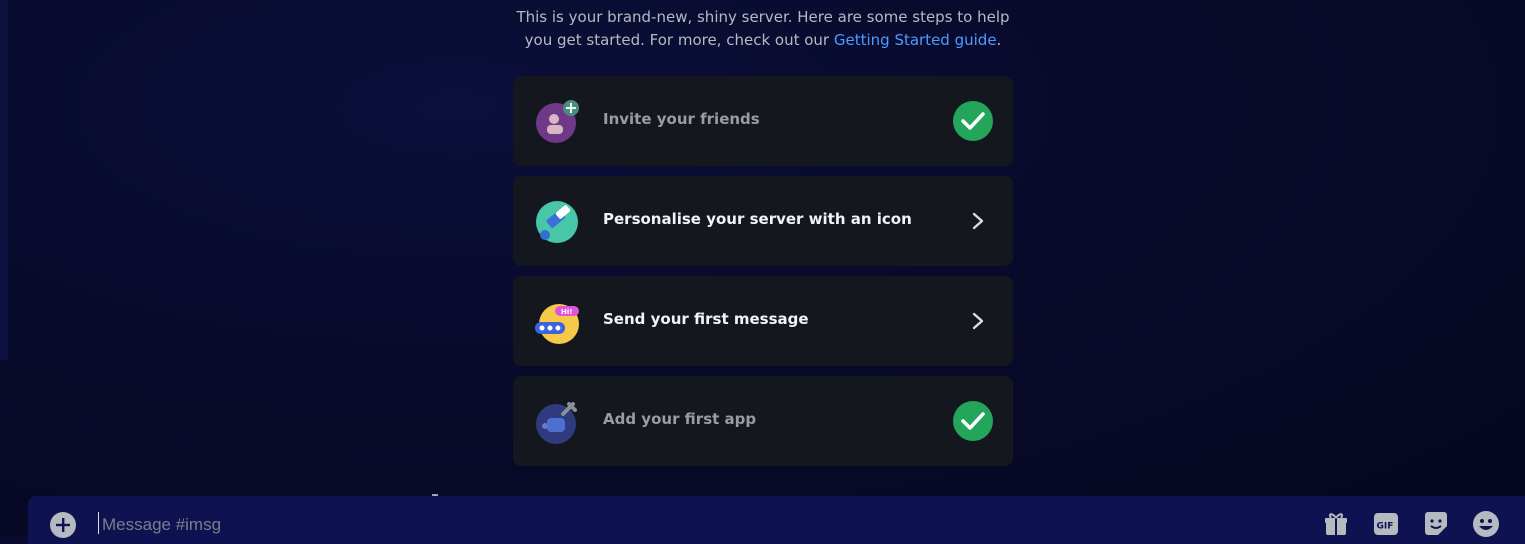  What do you see at coordinates (1385, 527) in the screenshot?
I see `svg-text: GIF` at bounding box center [1385, 527].